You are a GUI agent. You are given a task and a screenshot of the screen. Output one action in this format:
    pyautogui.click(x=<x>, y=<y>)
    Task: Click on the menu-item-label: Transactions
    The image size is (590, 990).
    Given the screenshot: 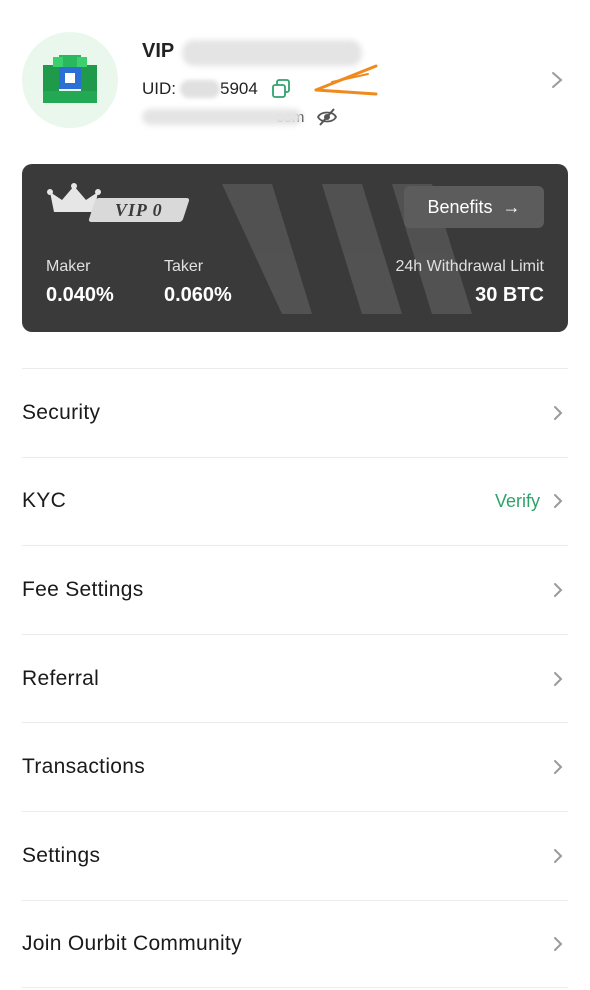 What is the action you would take?
    pyautogui.click(x=84, y=767)
    